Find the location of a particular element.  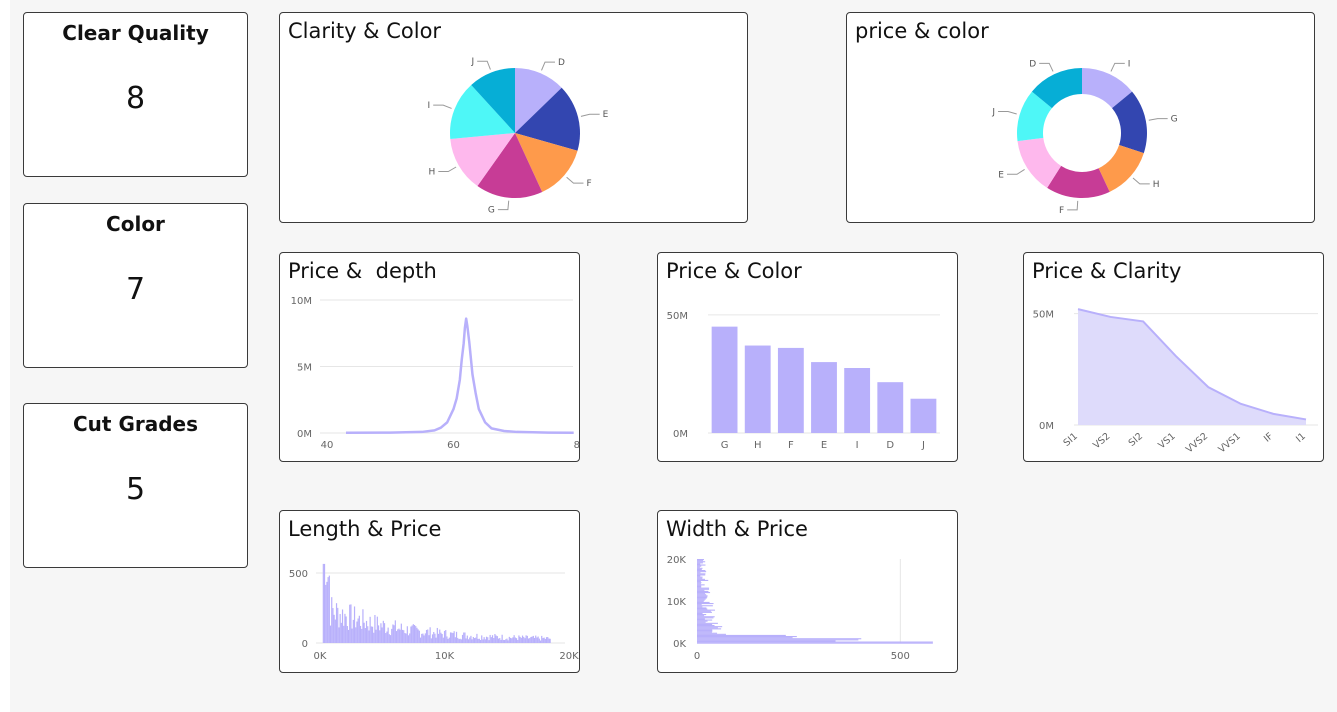

slice-label: E is located at coordinates (1001, 175).